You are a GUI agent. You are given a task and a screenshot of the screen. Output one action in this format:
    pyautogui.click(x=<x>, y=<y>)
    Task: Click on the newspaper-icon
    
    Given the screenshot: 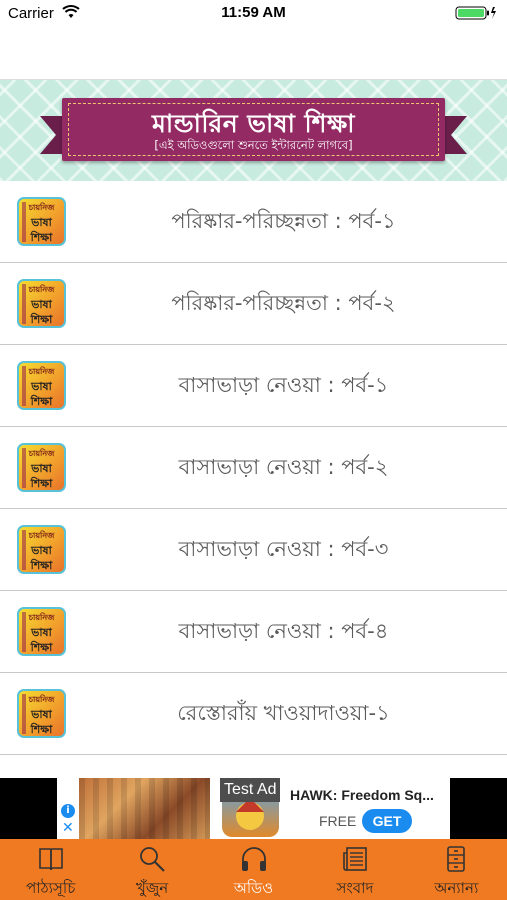 What is the action you would take?
    pyautogui.click(x=355, y=859)
    